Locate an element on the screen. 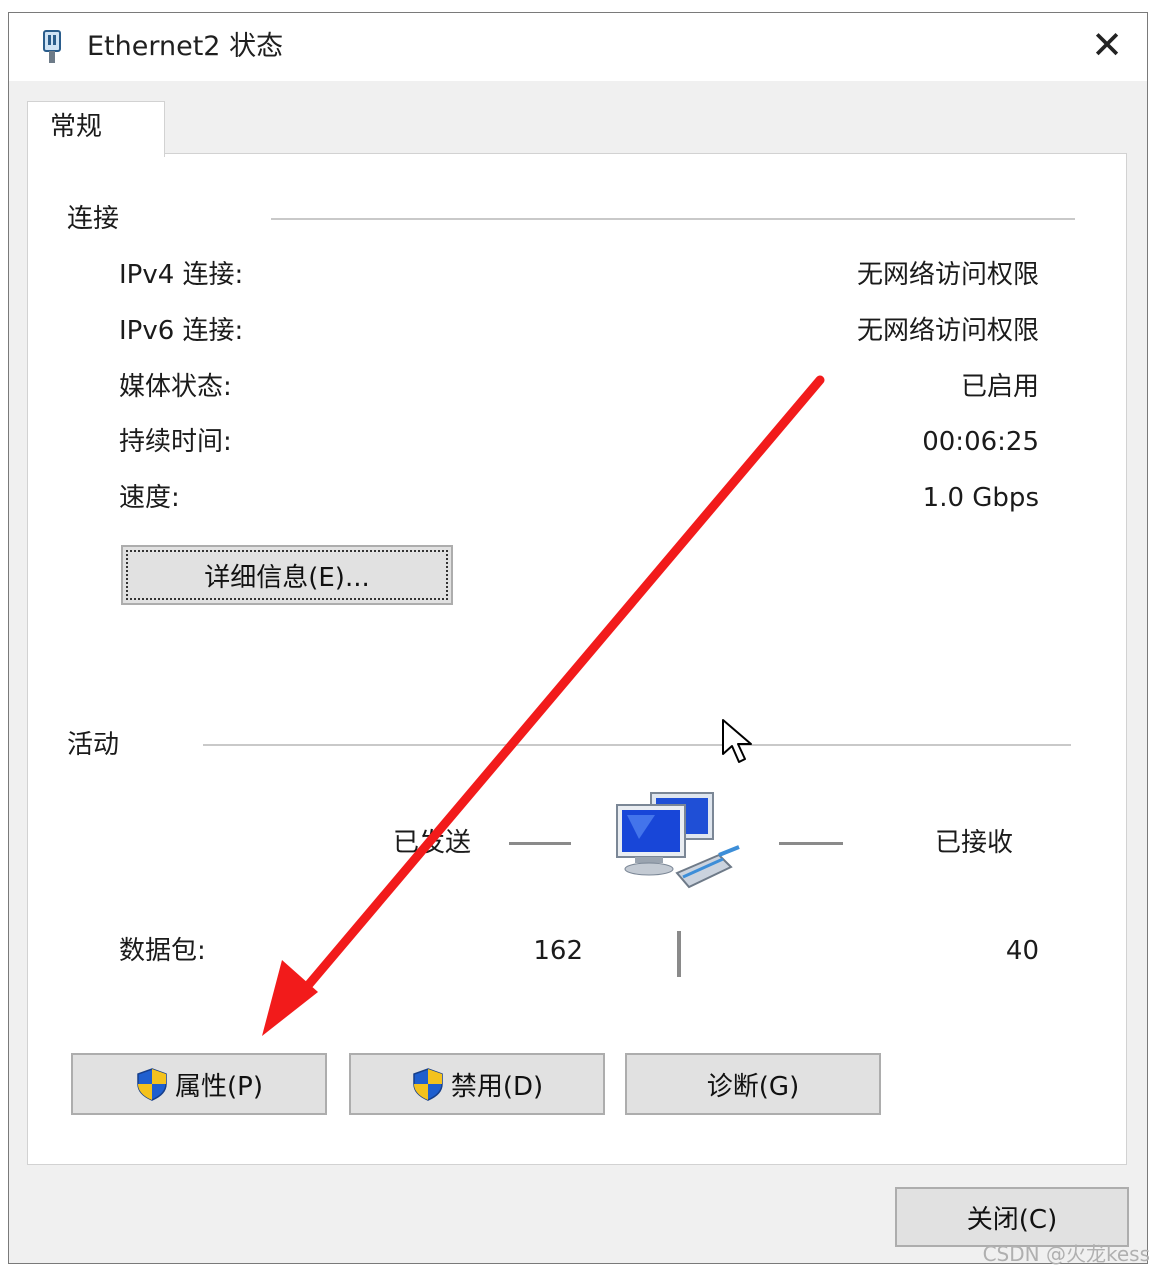  watermark: CSDN @火龙kess is located at coordinates (1066, 1254).